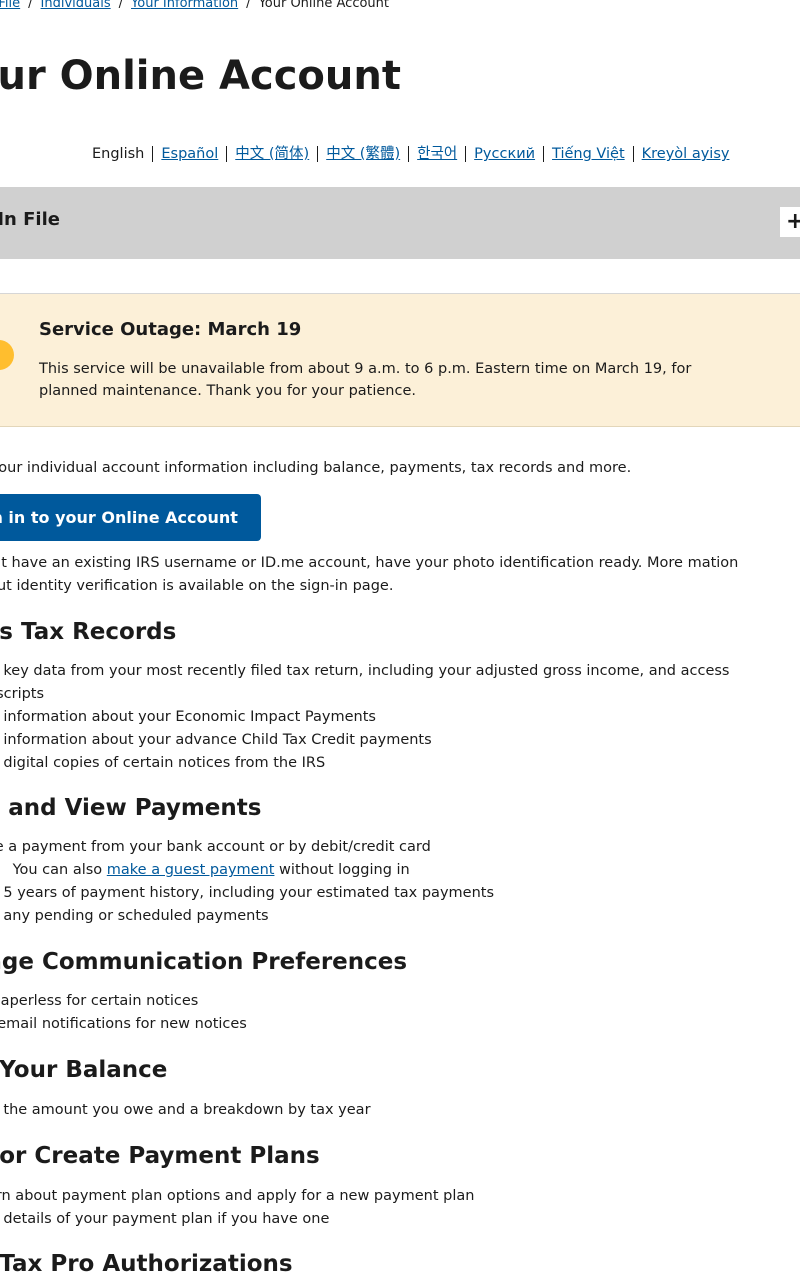 The height and width of the screenshot is (1280, 800). Describe the element at coordinates (10, 5) in the screenshot. I see `breadcrumb-link-file: File` at that location.